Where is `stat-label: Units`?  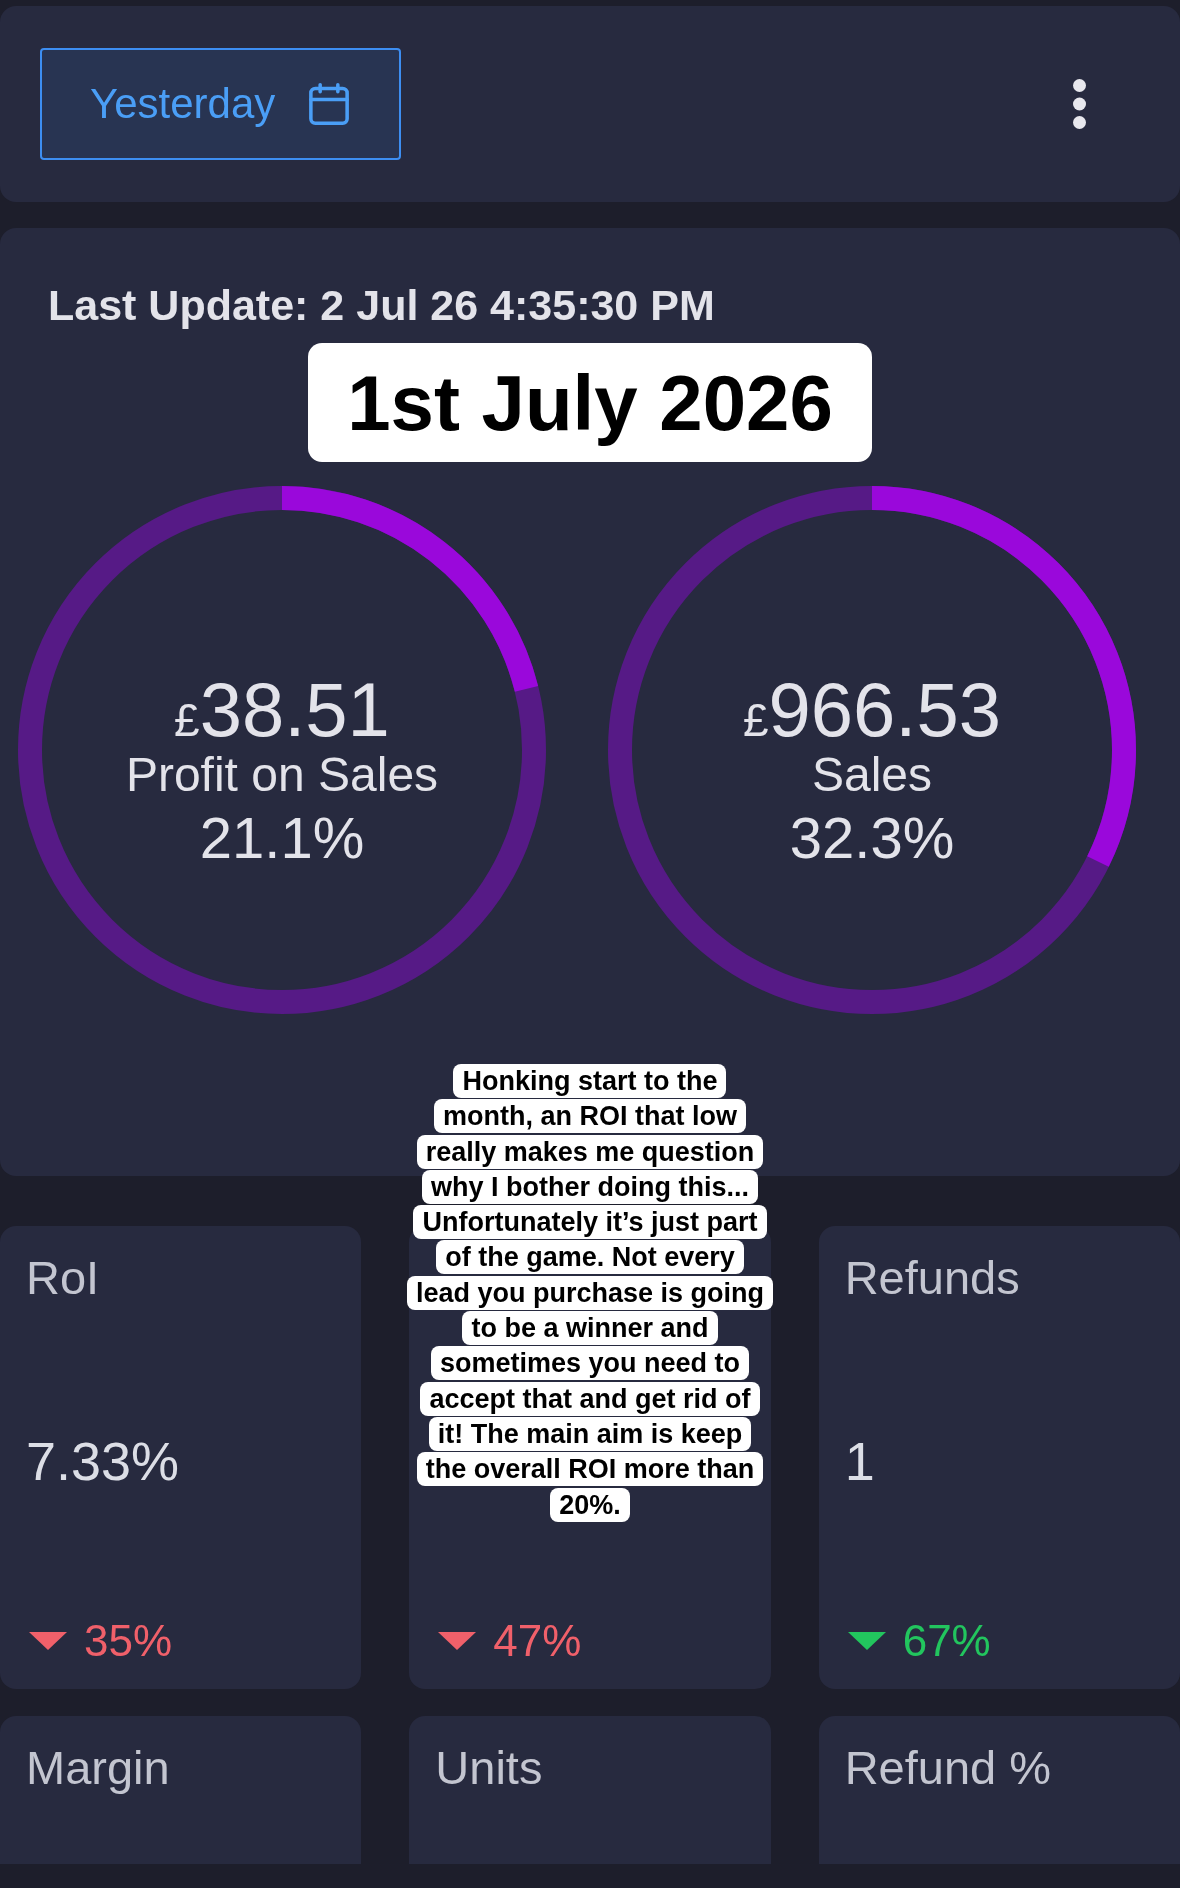 stat-label: Units is located at coordinates (489, 1768).